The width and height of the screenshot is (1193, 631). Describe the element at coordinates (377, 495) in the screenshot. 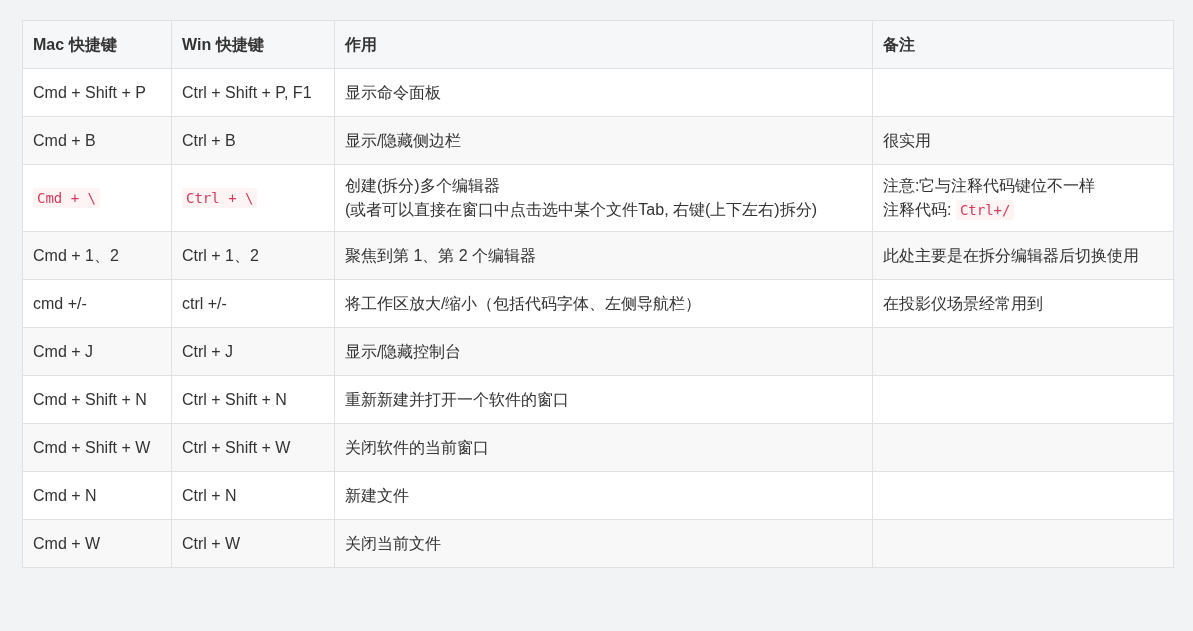

I see `cell-text: 新建文件` at that location.